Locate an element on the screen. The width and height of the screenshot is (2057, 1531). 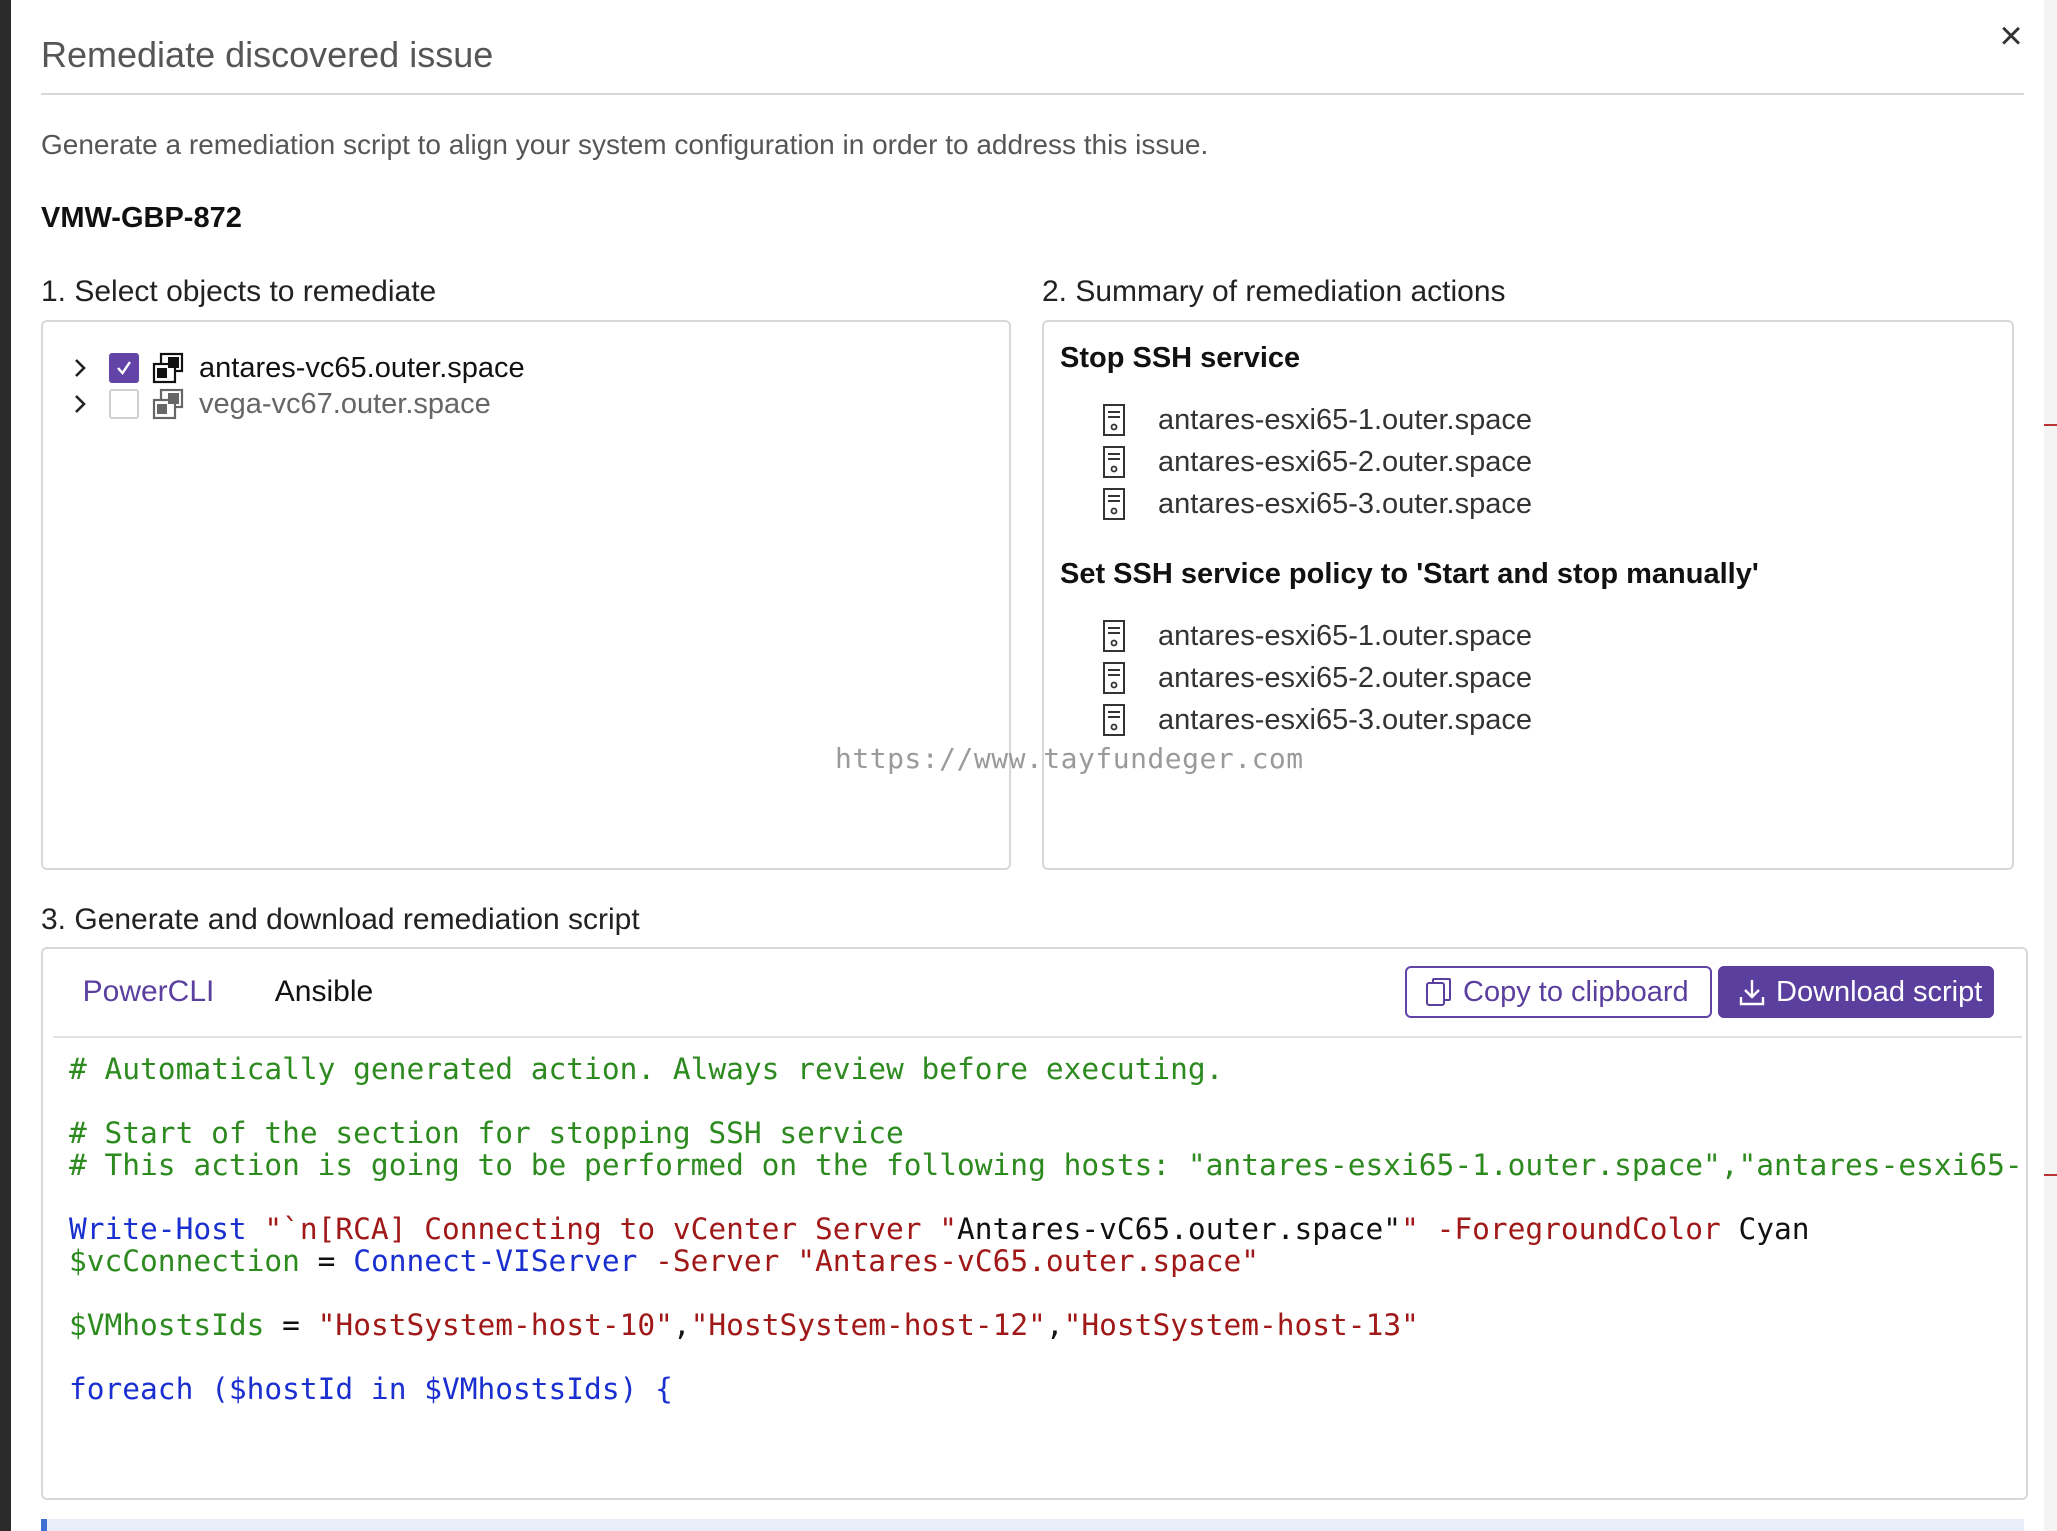
backdrop-right is located at coordinates (2050, 765).